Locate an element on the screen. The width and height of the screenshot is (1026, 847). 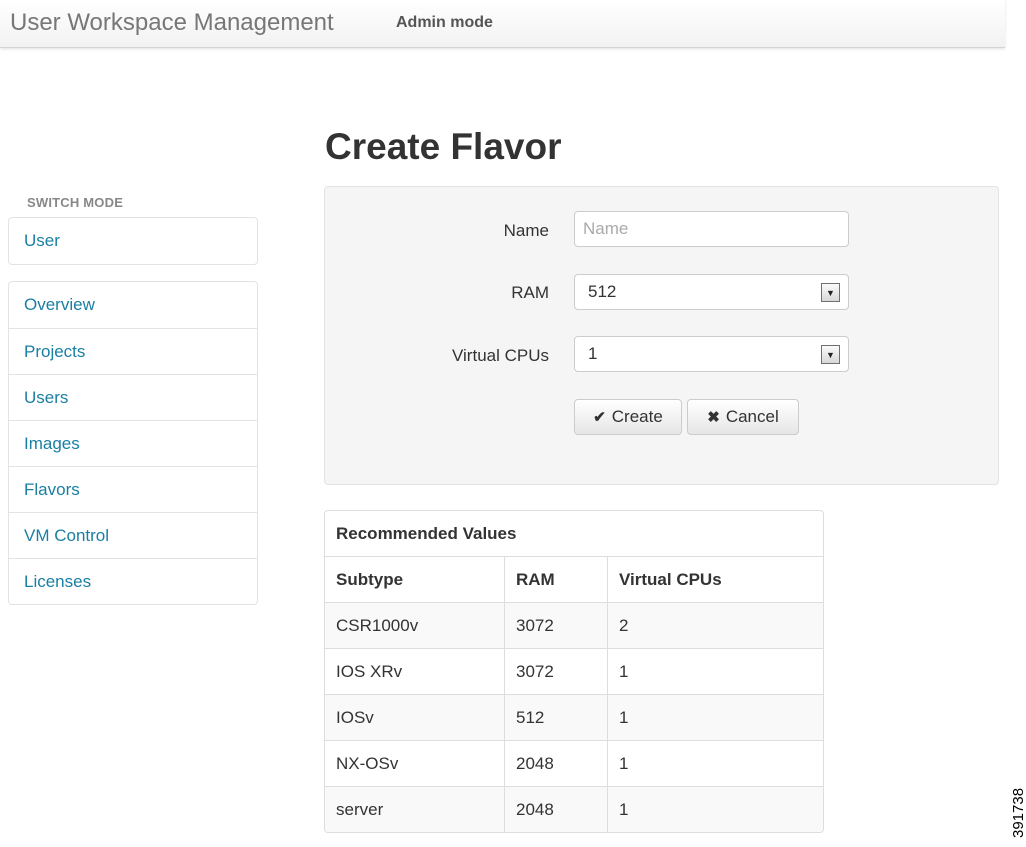
create-button: ✔ Create is located at coordinates (628, 417).